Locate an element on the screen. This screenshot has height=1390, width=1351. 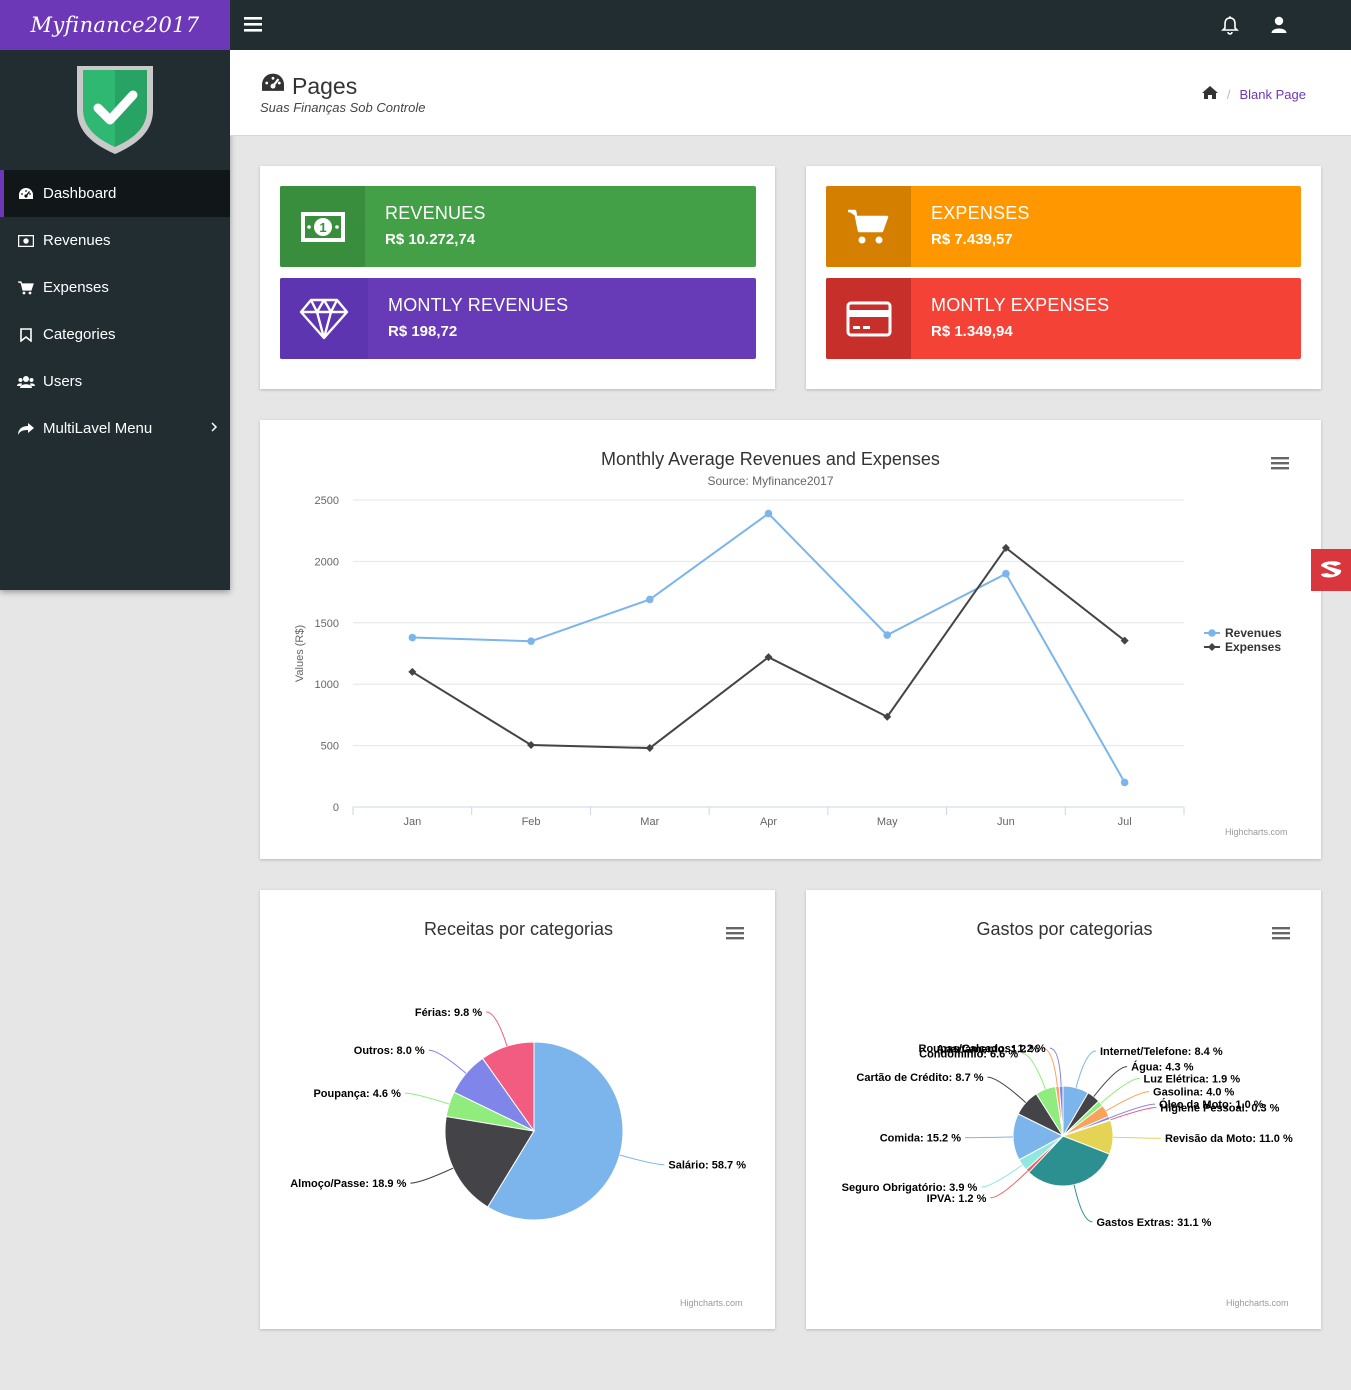
money-icon: 1 is located at coordinates (322, 226).